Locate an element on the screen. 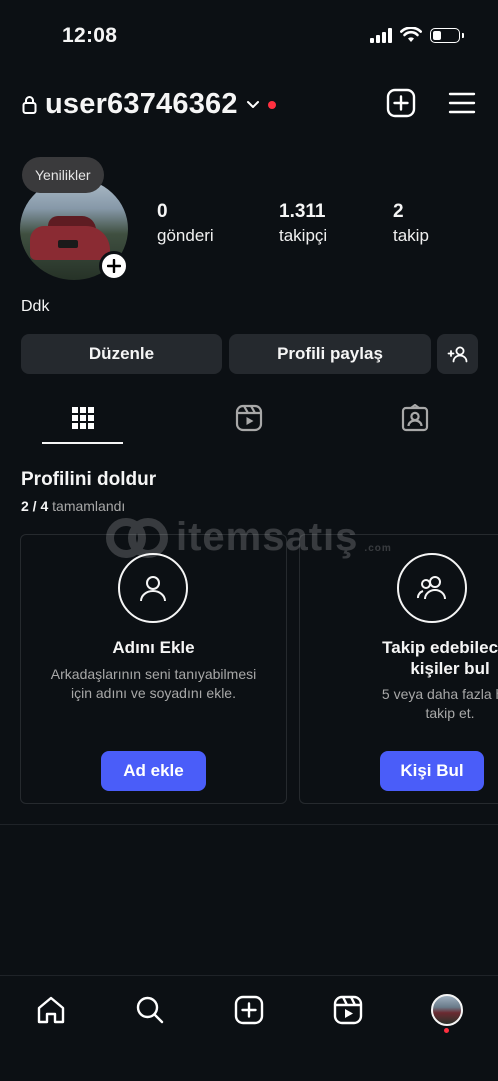 Image resolution: width=498 pixels, height=1081 pixels. tab-posts-grid is located at coordinates (83, 418).